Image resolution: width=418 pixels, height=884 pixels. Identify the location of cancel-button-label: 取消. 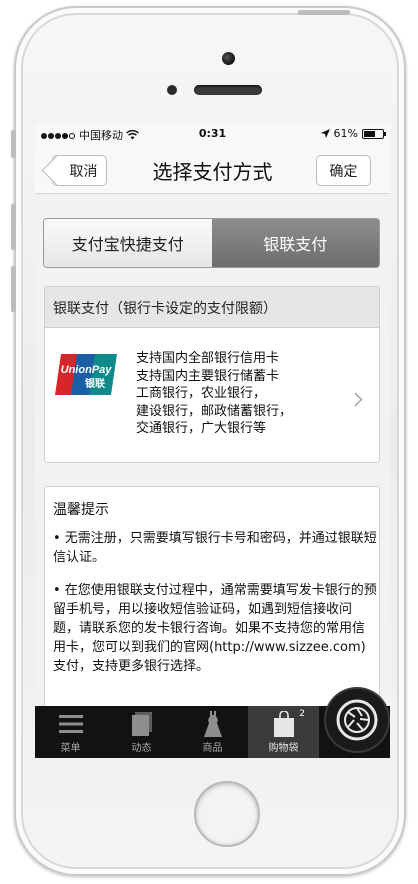
(83, 171).